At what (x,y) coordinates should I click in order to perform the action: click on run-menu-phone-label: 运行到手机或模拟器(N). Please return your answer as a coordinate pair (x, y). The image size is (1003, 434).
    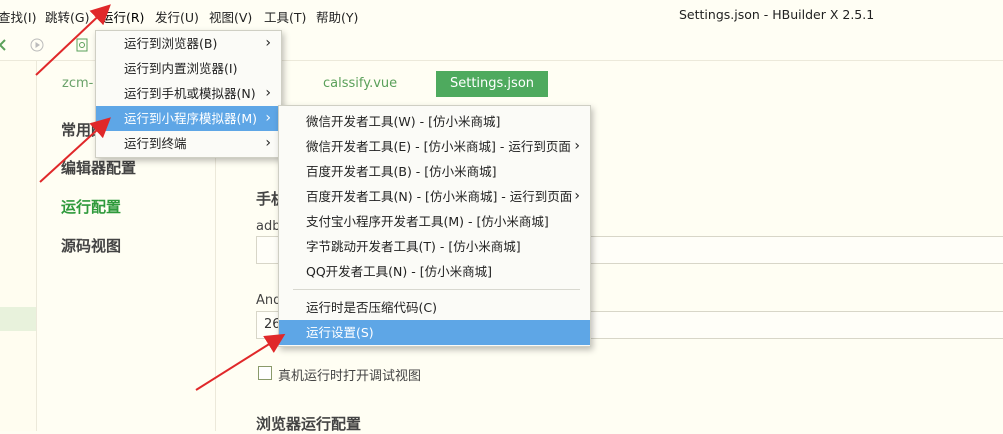
    Looking at the image, I should click on (190, 93).